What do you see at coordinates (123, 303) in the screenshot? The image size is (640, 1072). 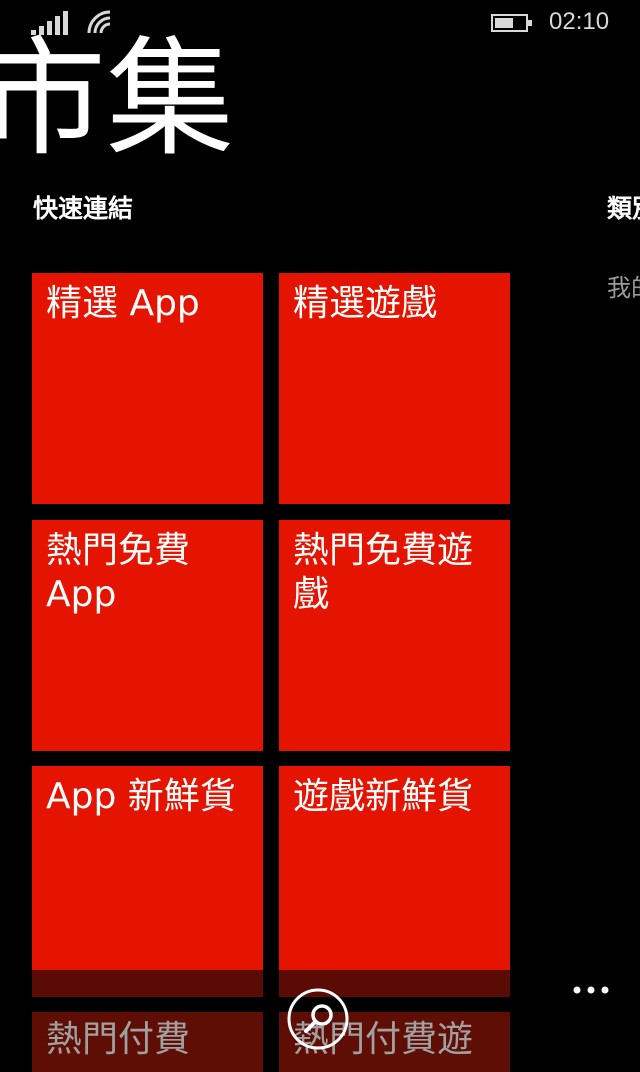 I see `tile-label: 精選 App` at bounding box center [123, 303].